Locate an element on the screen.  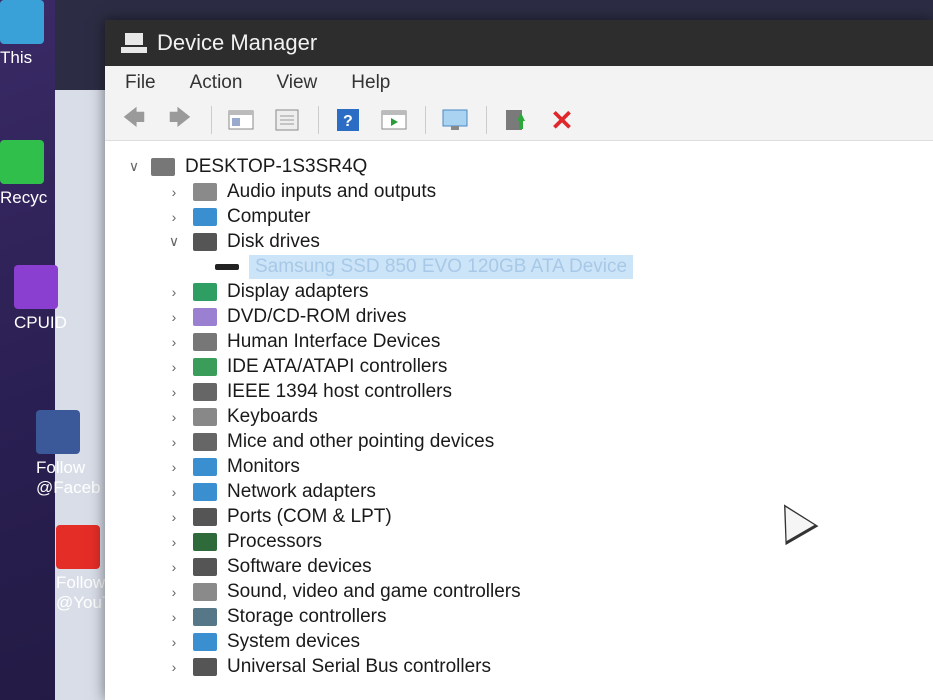
ieee-icon is located at coordinates (205, 391).